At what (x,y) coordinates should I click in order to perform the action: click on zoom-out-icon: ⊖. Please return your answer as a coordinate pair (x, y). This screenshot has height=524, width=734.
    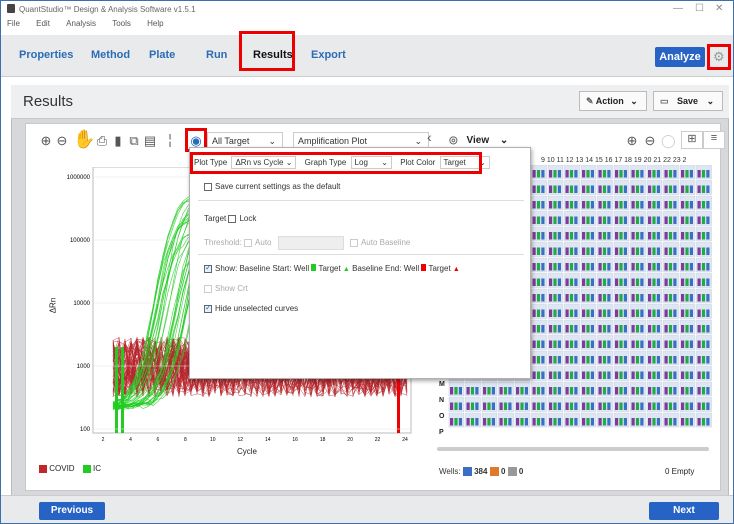
    Looking at the image, I should click on (62, 141).